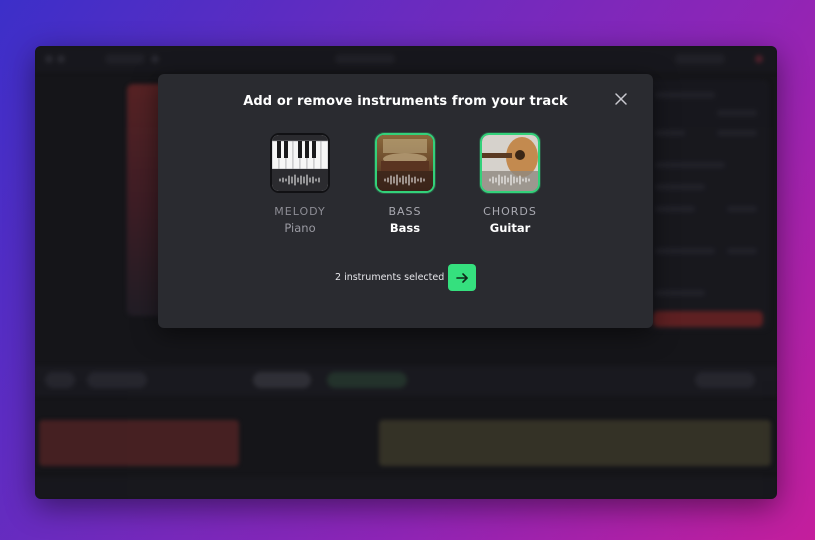 The width and height of the screenshot is (815, 540). I want to click on background-track-olive, so click(575, 443).